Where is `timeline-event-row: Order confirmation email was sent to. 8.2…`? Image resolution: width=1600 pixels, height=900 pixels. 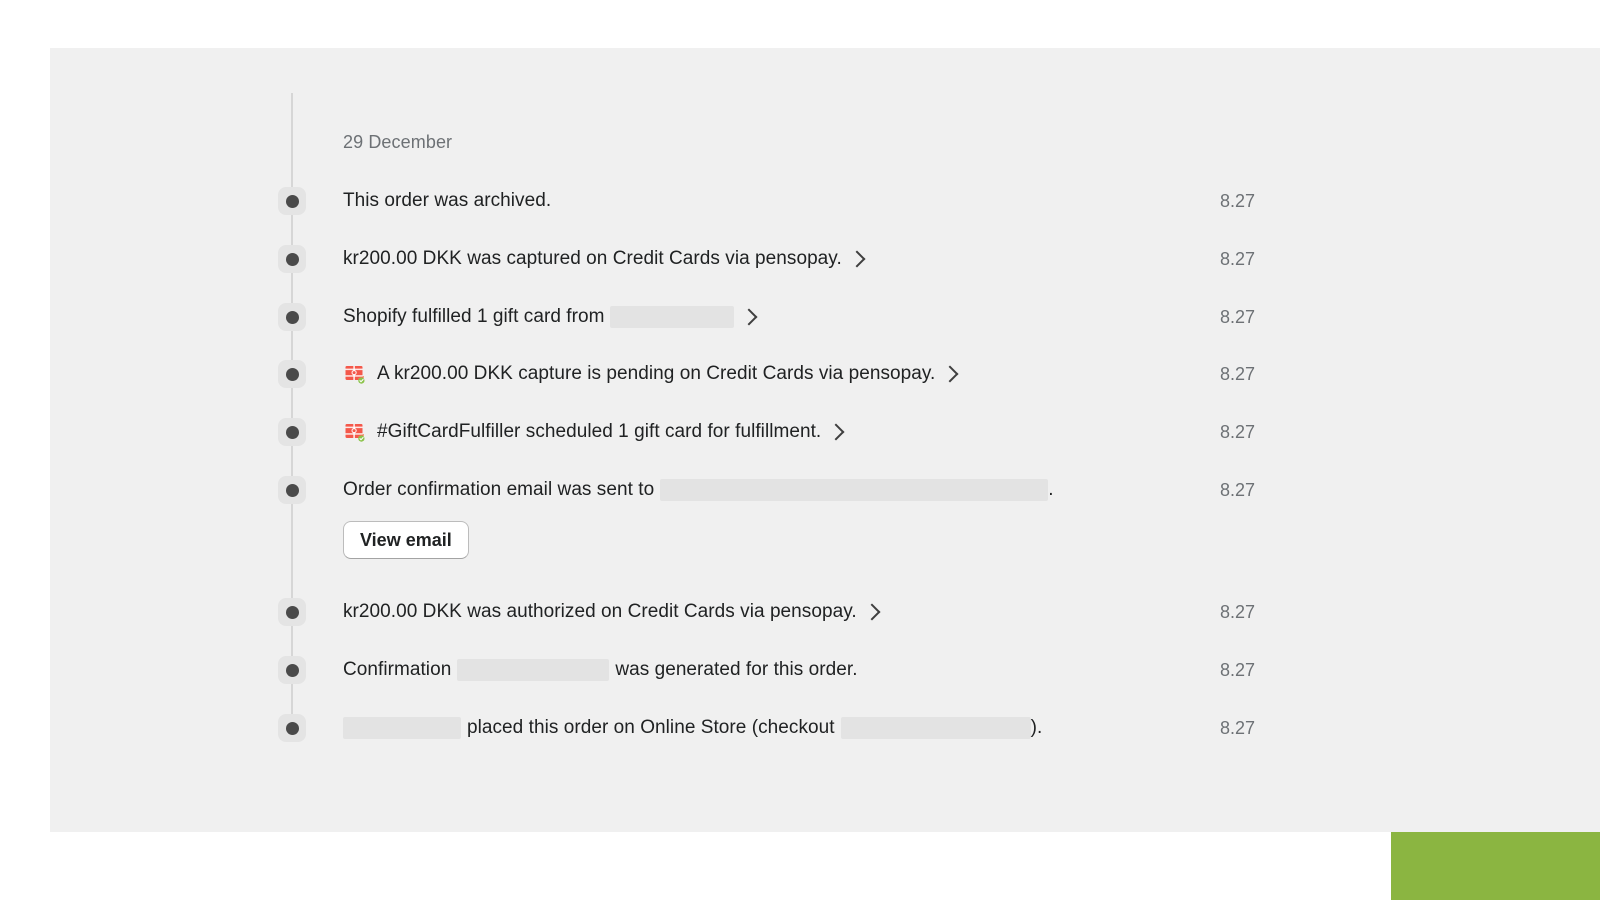 timeline-event-row: Order confirmation email was sent to. 8.2… is located at coordinates (825, 490).